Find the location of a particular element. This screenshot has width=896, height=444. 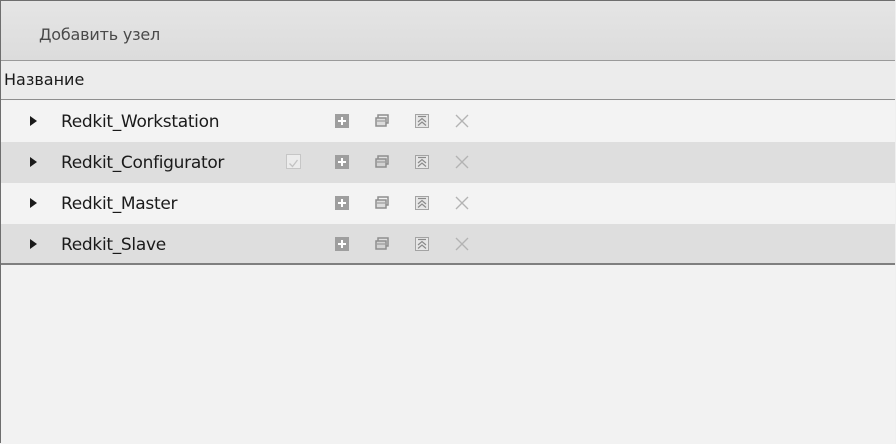

table-row: Redkit_Slave is located at coordinates (448, 244).